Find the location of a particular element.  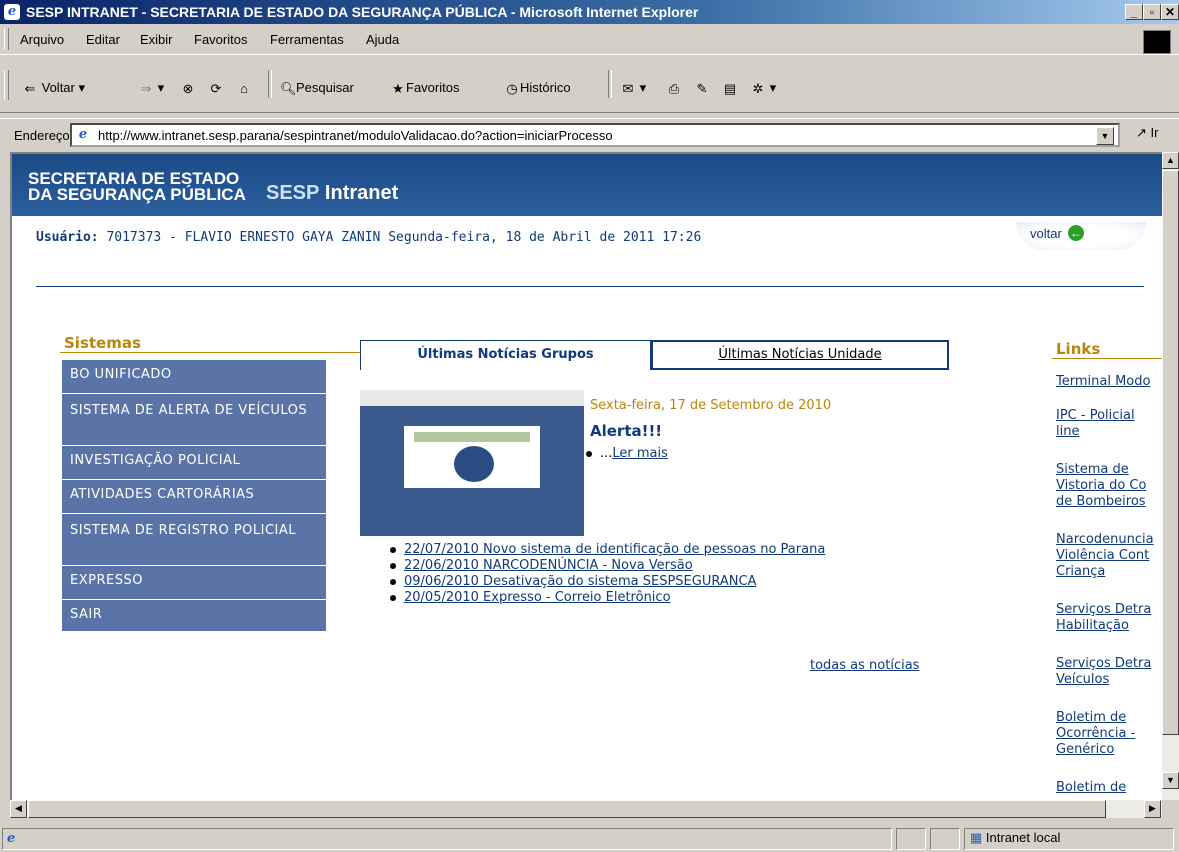

maximize-button: ▫ is located at coordinates (1152, 12).